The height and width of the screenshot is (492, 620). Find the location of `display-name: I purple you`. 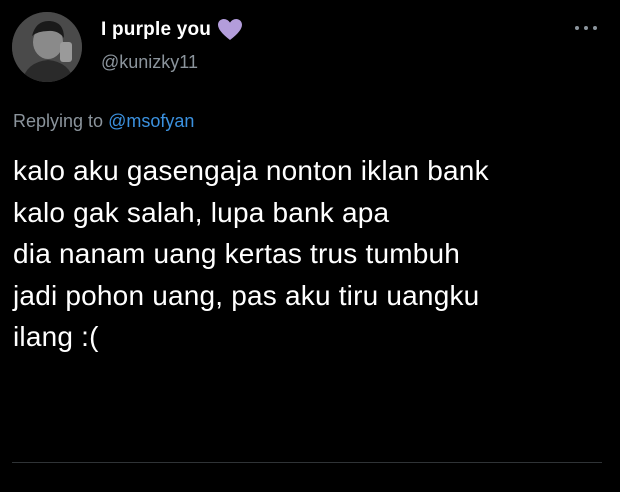

display-name: I purple you is located at coordinates (156, 30).